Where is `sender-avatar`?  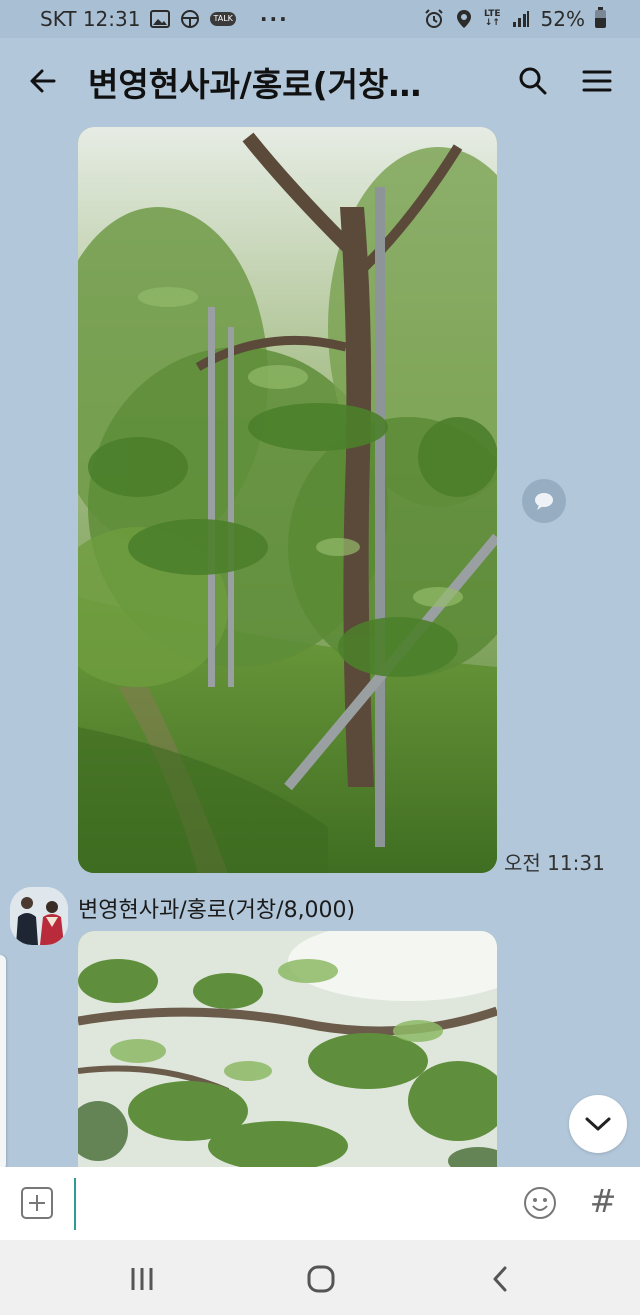
sender-avatar is located at coordinates (39, 916).